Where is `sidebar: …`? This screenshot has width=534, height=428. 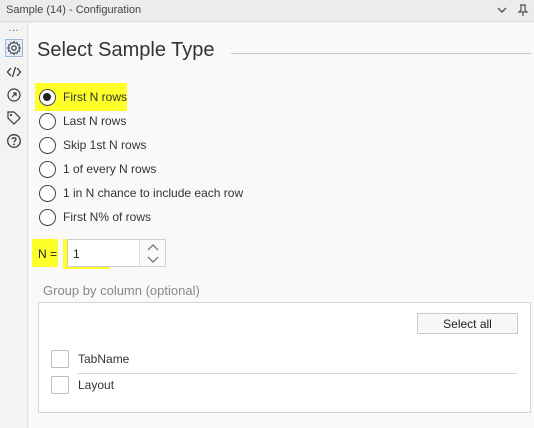
sidebar: … is located at coordinates (14, 225).